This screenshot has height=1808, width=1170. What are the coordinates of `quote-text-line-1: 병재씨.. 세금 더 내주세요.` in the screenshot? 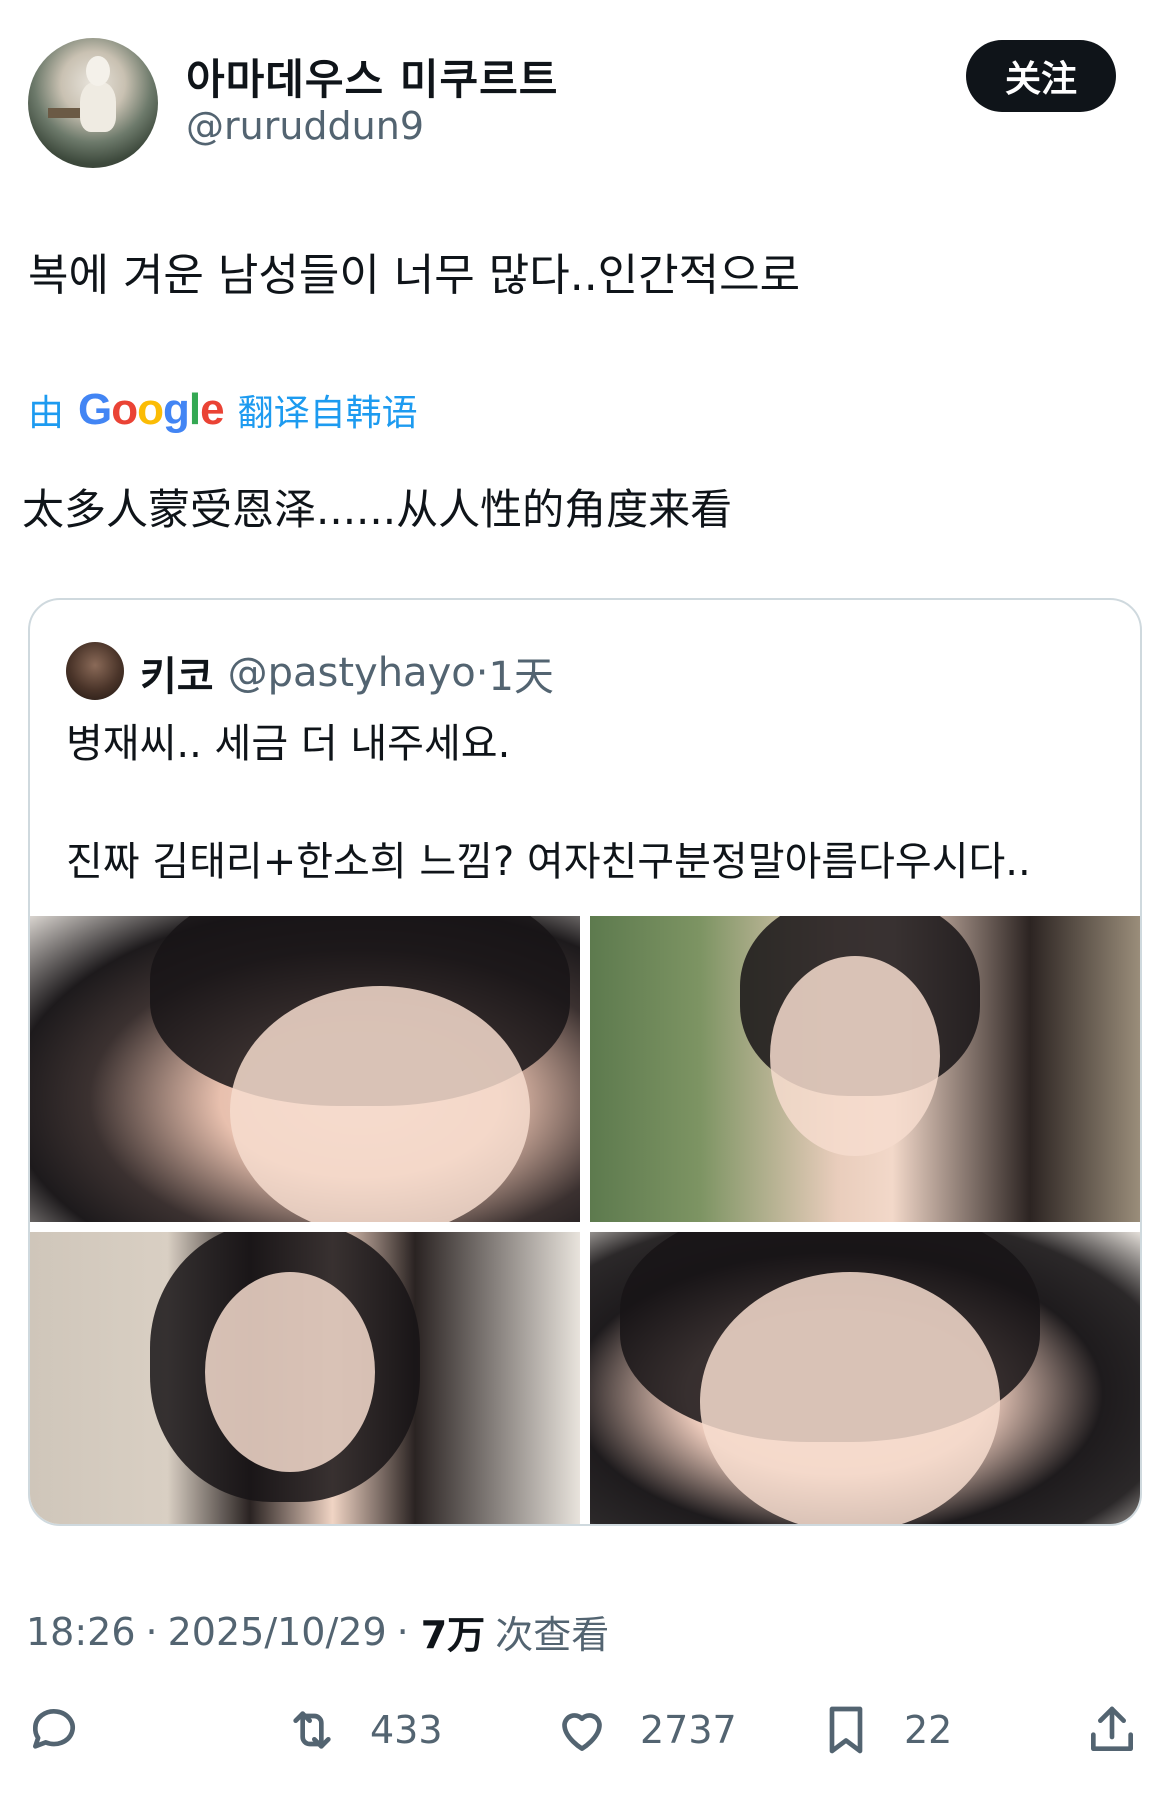 It's located at (288, 744).